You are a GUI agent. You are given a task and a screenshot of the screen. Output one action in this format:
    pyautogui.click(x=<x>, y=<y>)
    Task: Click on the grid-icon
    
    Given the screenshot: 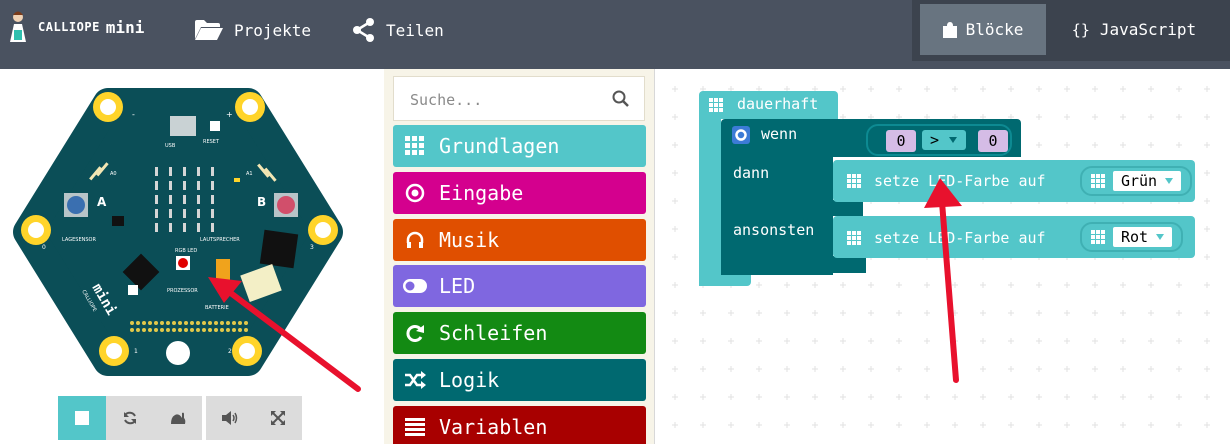 What is the action you would take?
    pyautogui.click(x=1097, y=237)
    